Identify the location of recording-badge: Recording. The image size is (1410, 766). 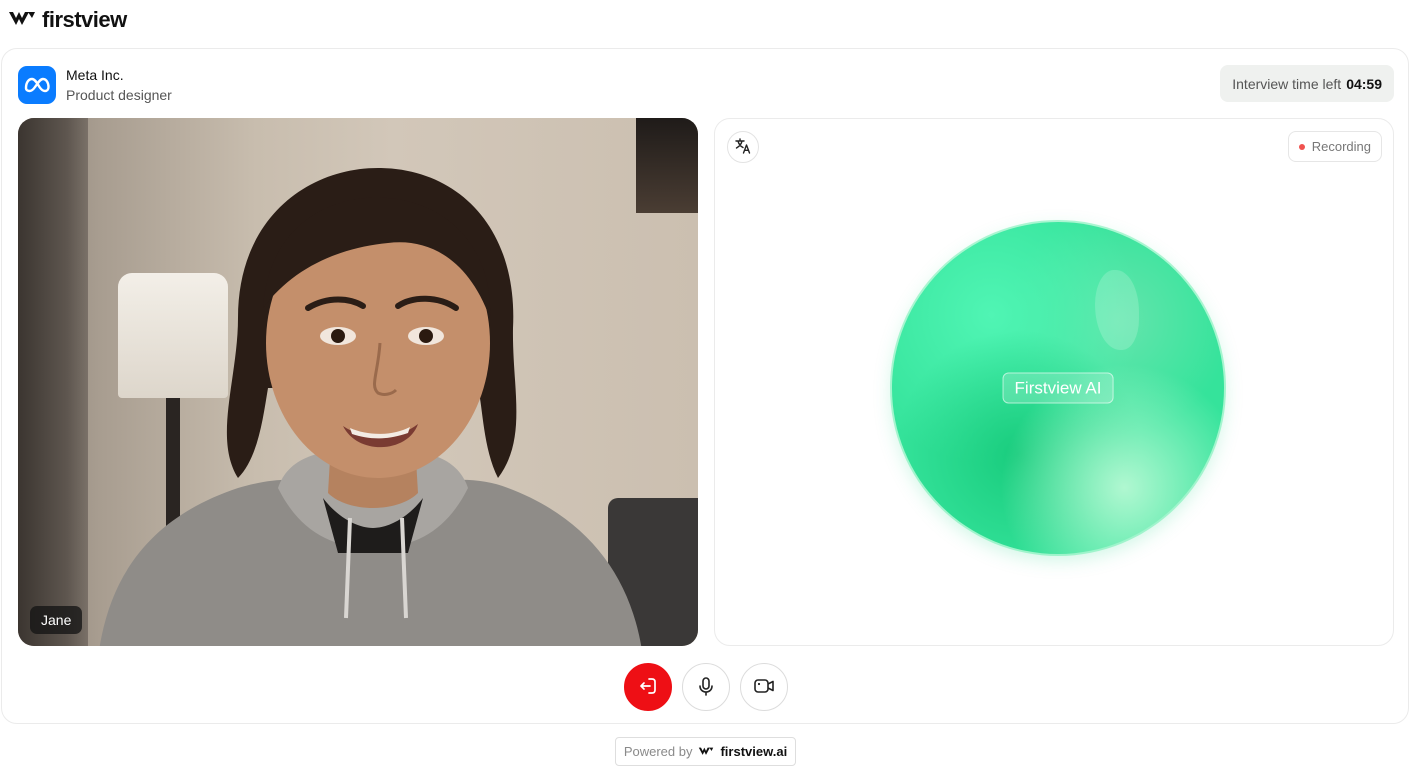
(1334, 146).